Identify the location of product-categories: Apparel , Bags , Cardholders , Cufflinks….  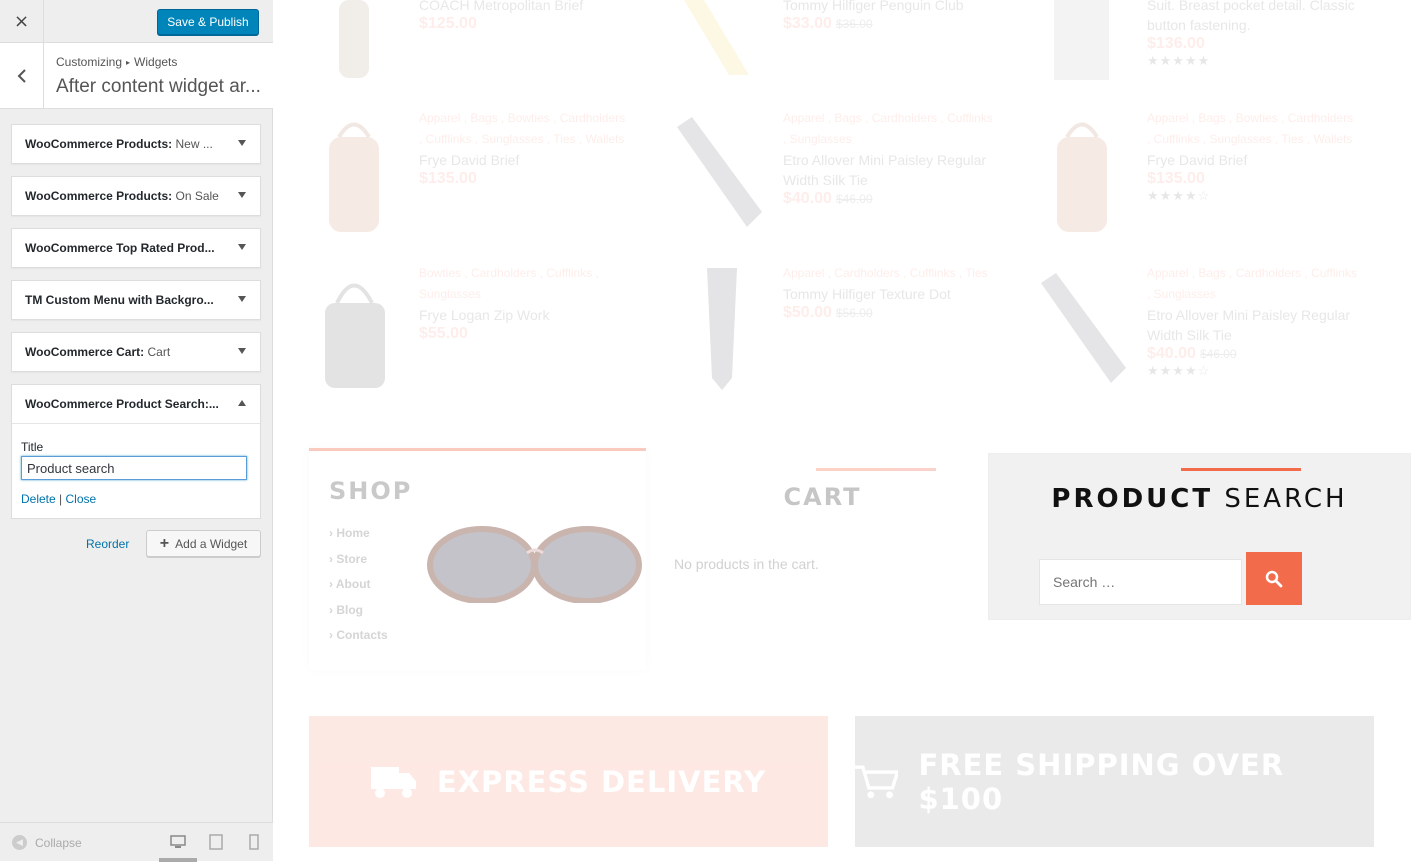
(1252, 283).